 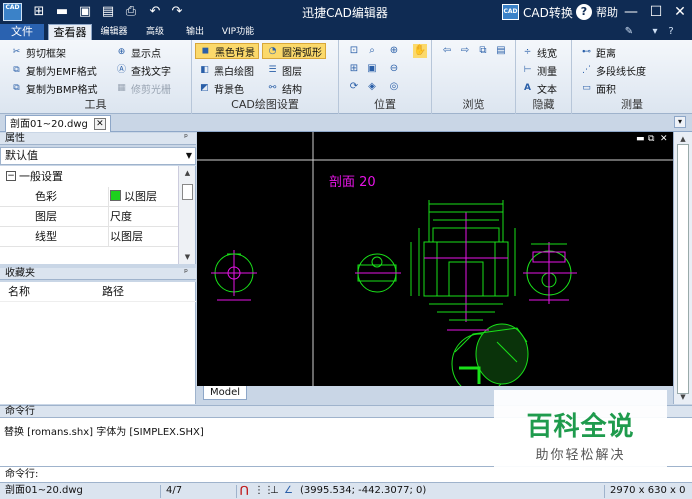 What do you see at coordinates (22, 32) in the screenshot?
I see `tab-file: 文件` at bounding box center [22, 32].